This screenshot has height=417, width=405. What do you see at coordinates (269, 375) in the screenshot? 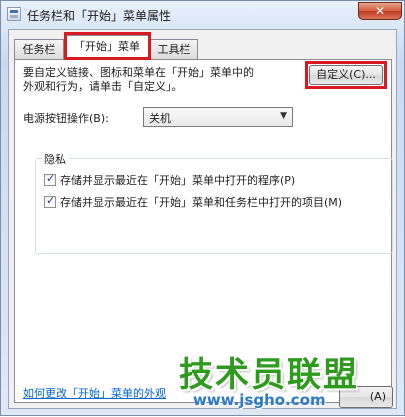
I see `watermark-logo-text: 技术员联盟` at bounding box center [269, 375].